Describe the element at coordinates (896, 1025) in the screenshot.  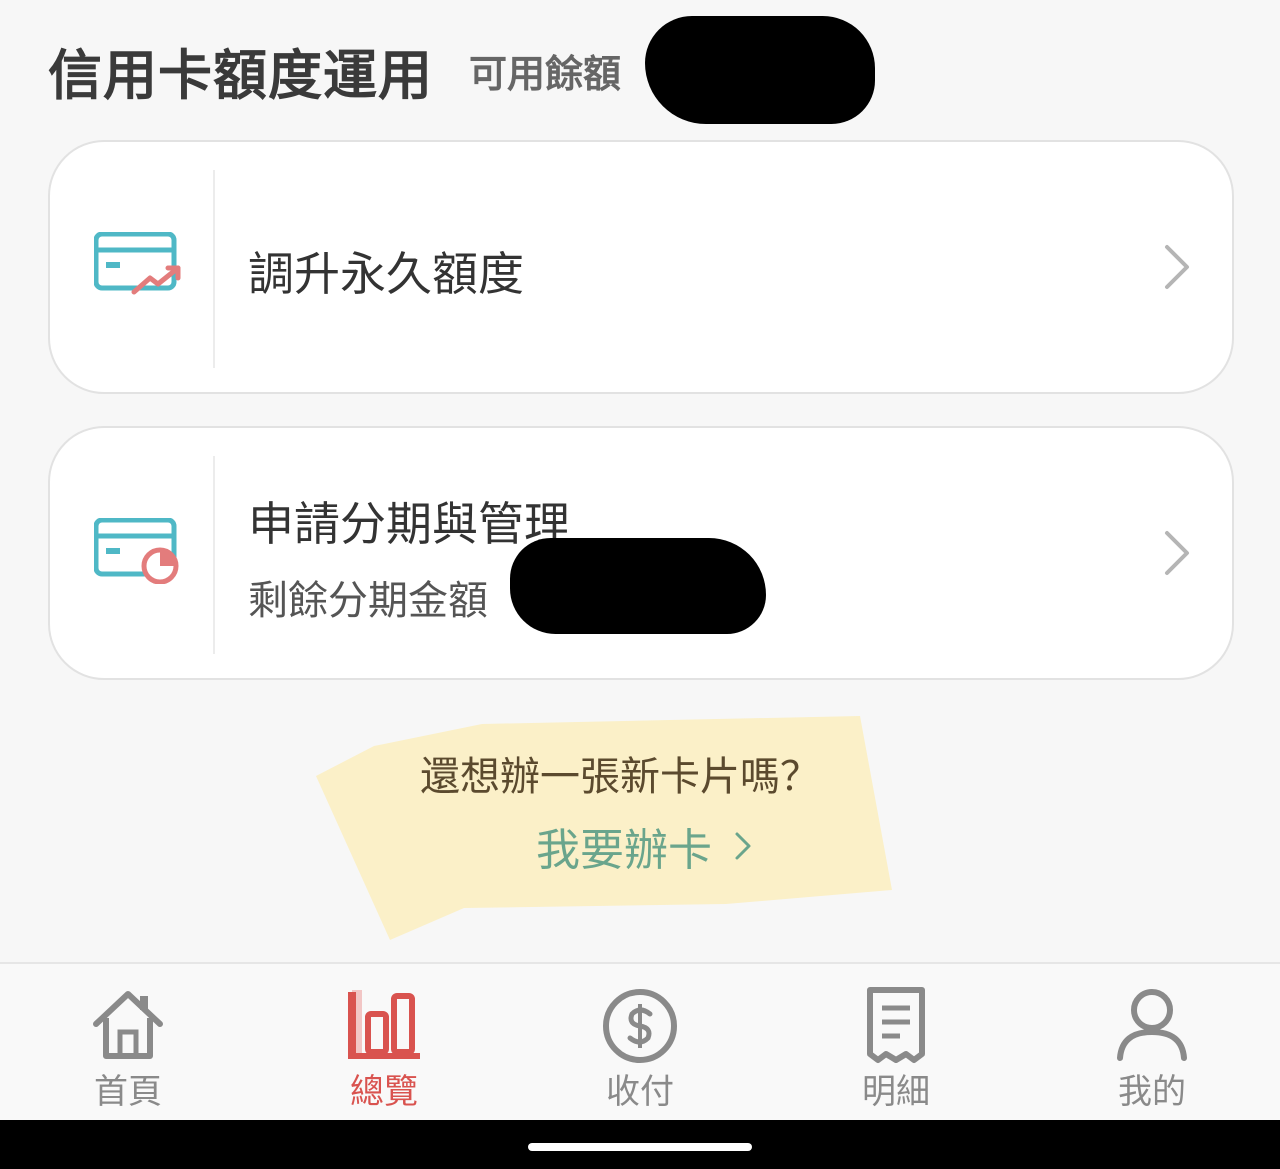
I see `receipt-icon` at that location.